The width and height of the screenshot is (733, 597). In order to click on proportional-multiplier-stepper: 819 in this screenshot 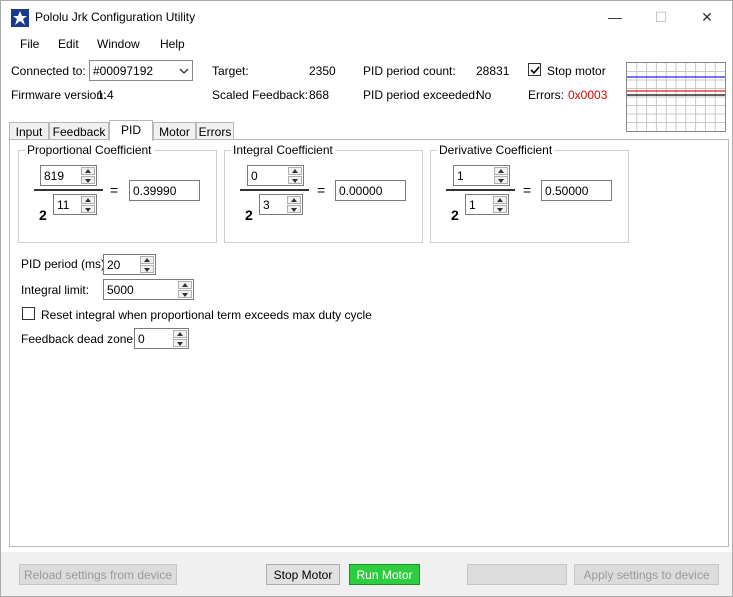, I will do `click(68, 175)`.